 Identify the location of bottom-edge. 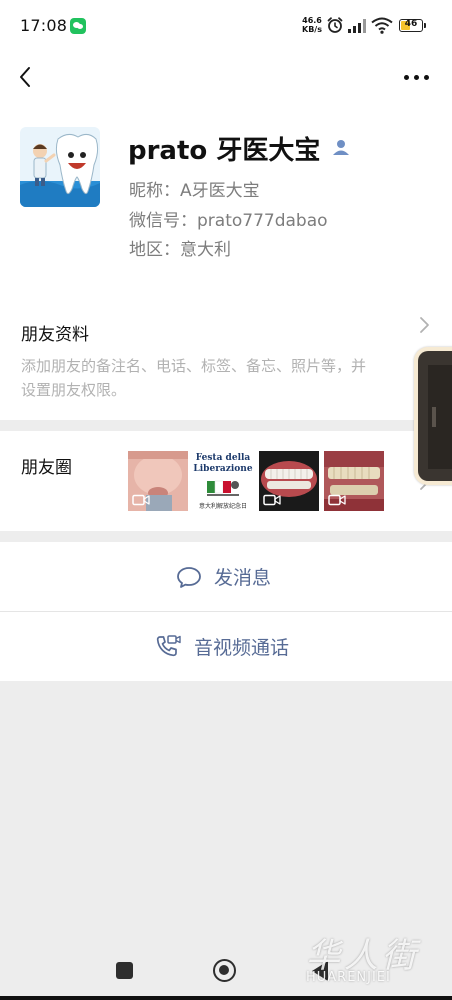
(226, 998).